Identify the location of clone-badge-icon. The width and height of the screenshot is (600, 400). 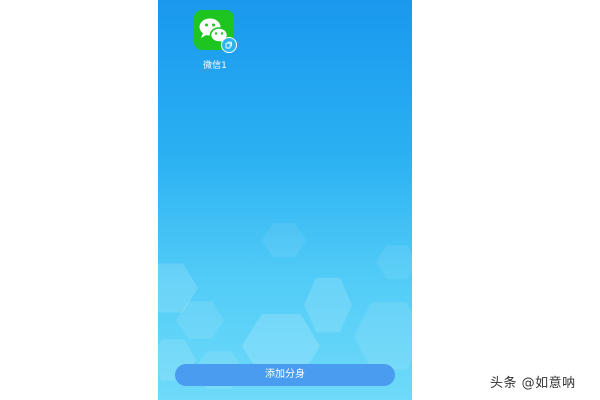
(229, 45).